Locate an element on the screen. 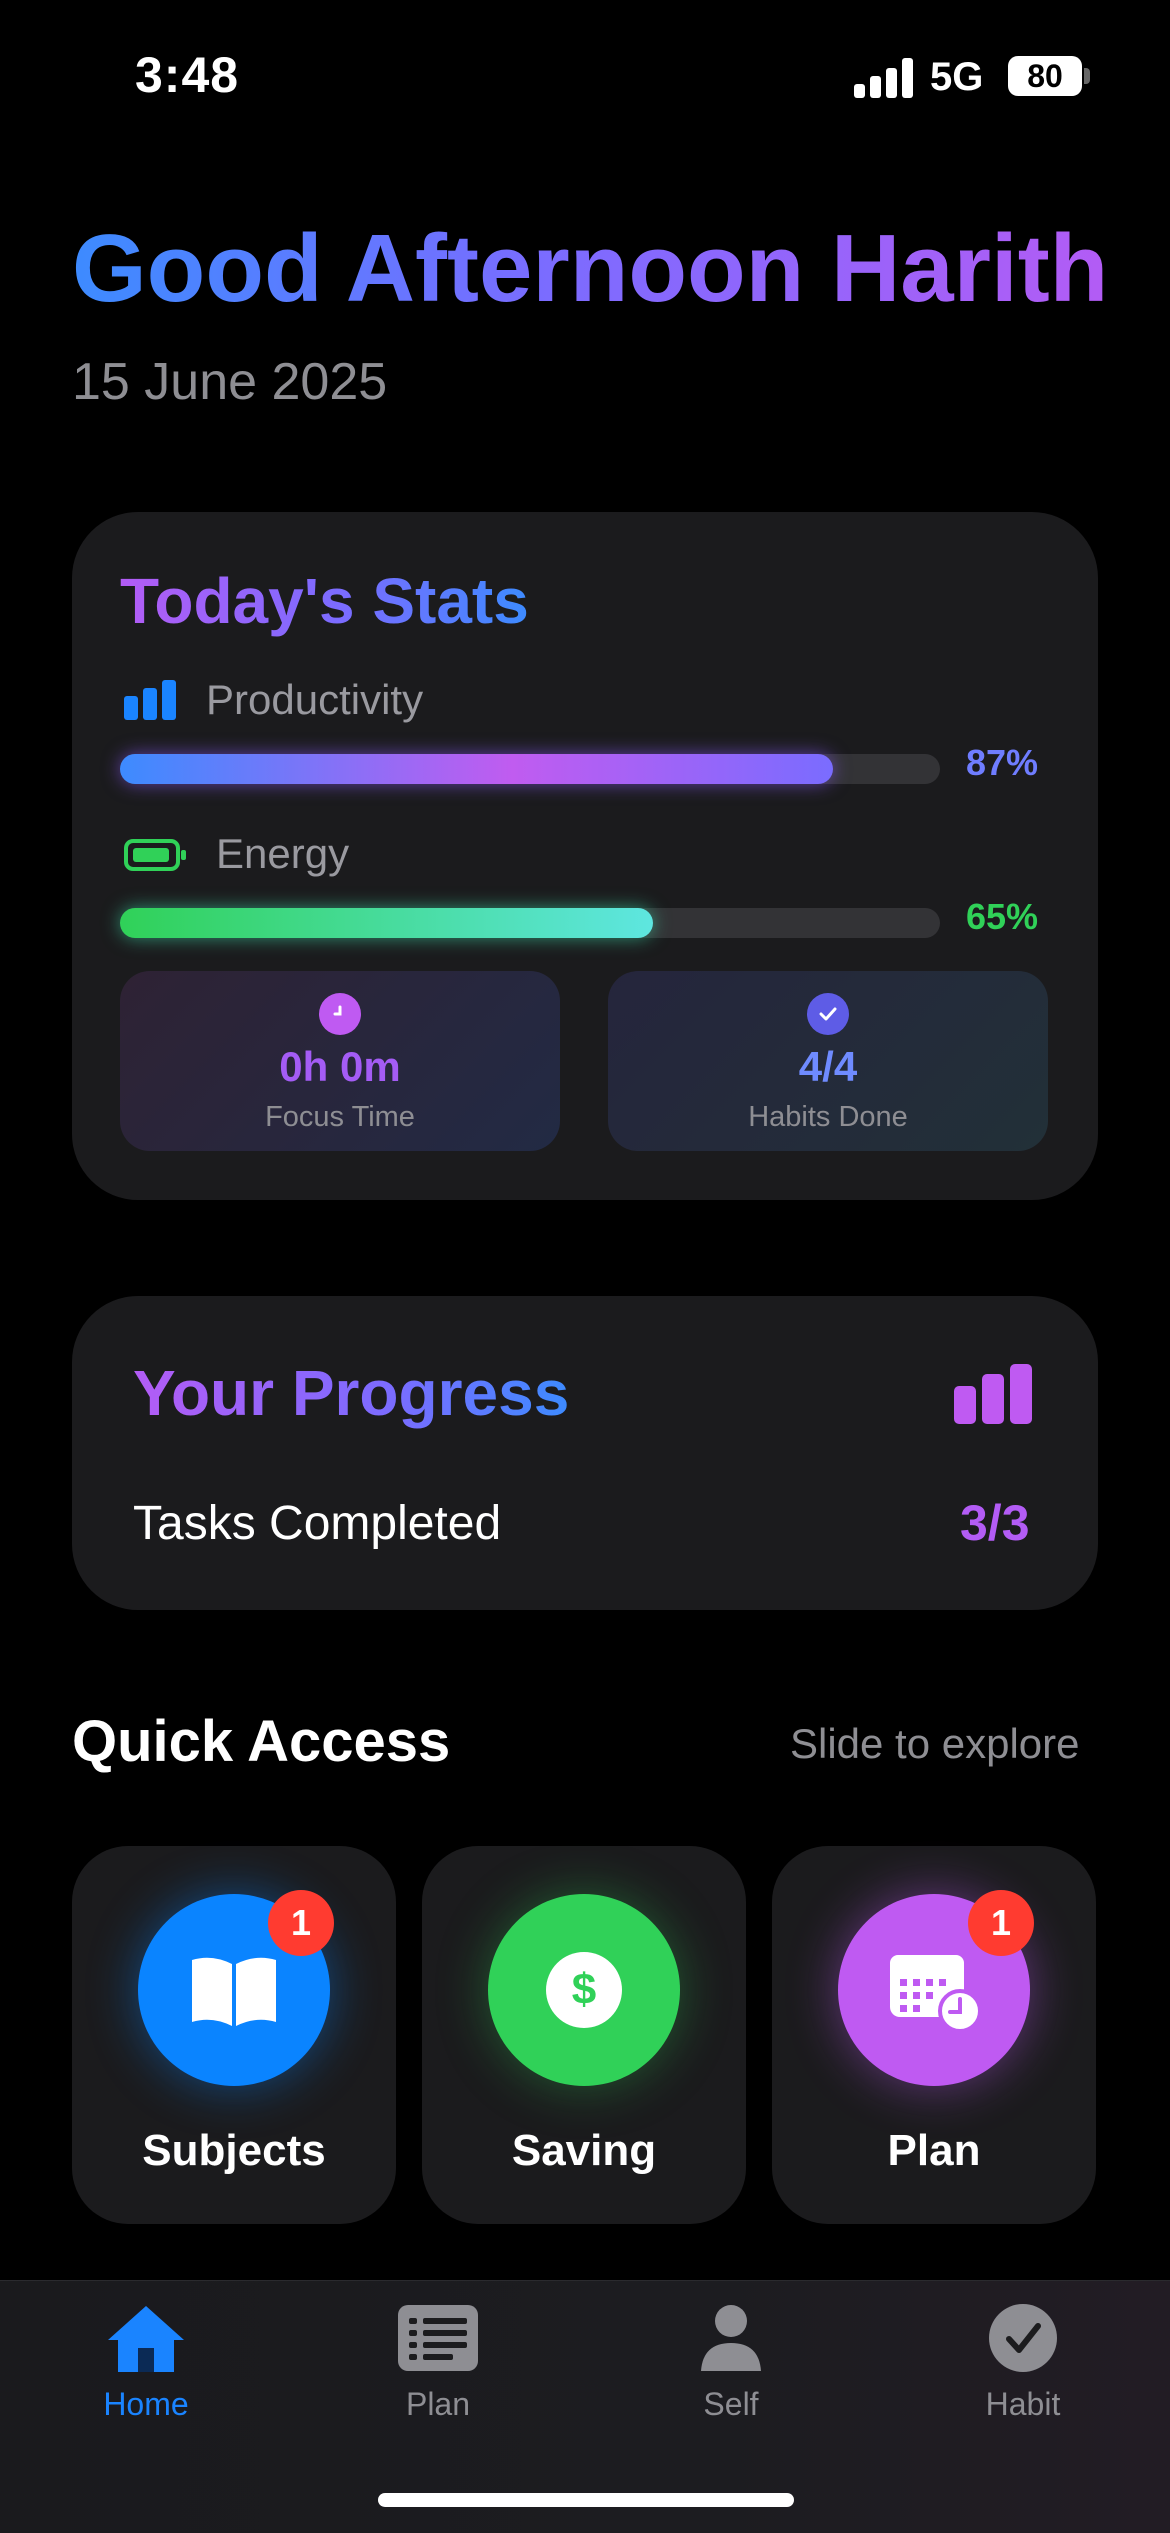 The image size is (1170, 2533). house-icon is located at coordinates (146, 2338).